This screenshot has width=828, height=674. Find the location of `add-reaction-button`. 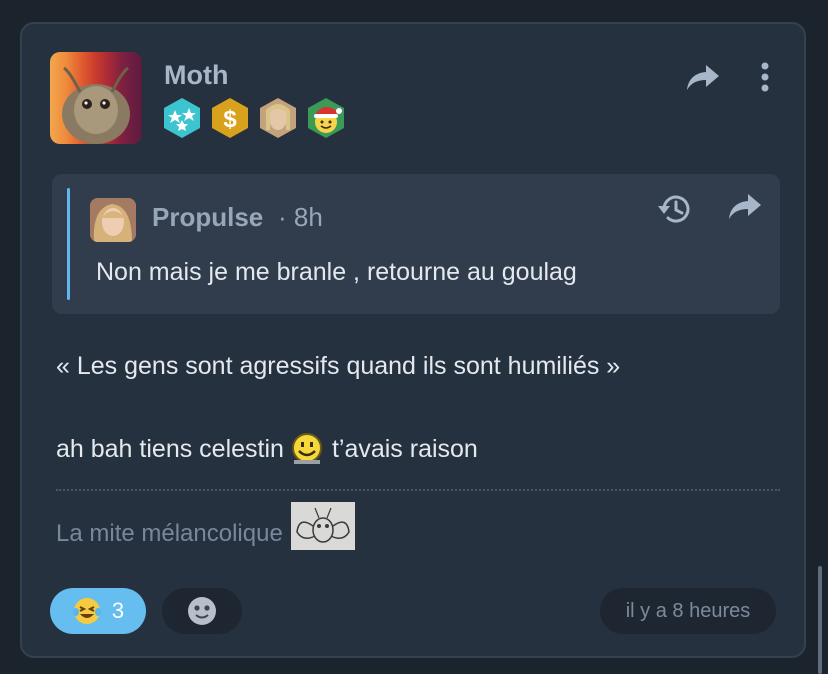

add-reaction-button is located at coordinates (202, 611).